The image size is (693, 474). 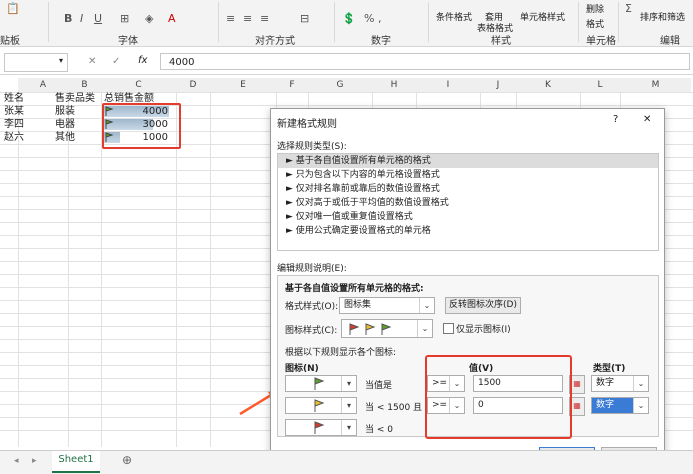 What do you see at coordinates (448, 328) in the screenshot?
I see `show-icon-only-checkbox` at bounding box center [448, 328].